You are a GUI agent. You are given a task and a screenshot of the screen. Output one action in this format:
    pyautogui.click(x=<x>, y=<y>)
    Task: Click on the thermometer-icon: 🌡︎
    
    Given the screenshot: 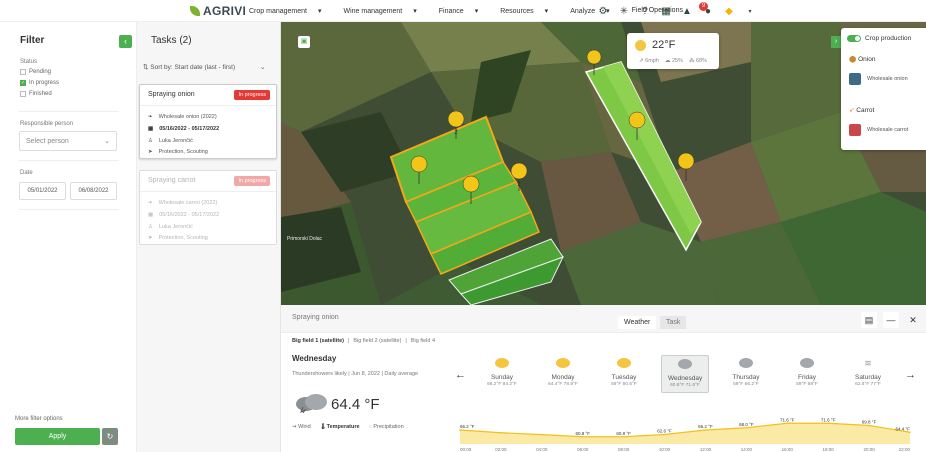 What is the action you would take?
    pyautogui.click(x=323, y=427)
    